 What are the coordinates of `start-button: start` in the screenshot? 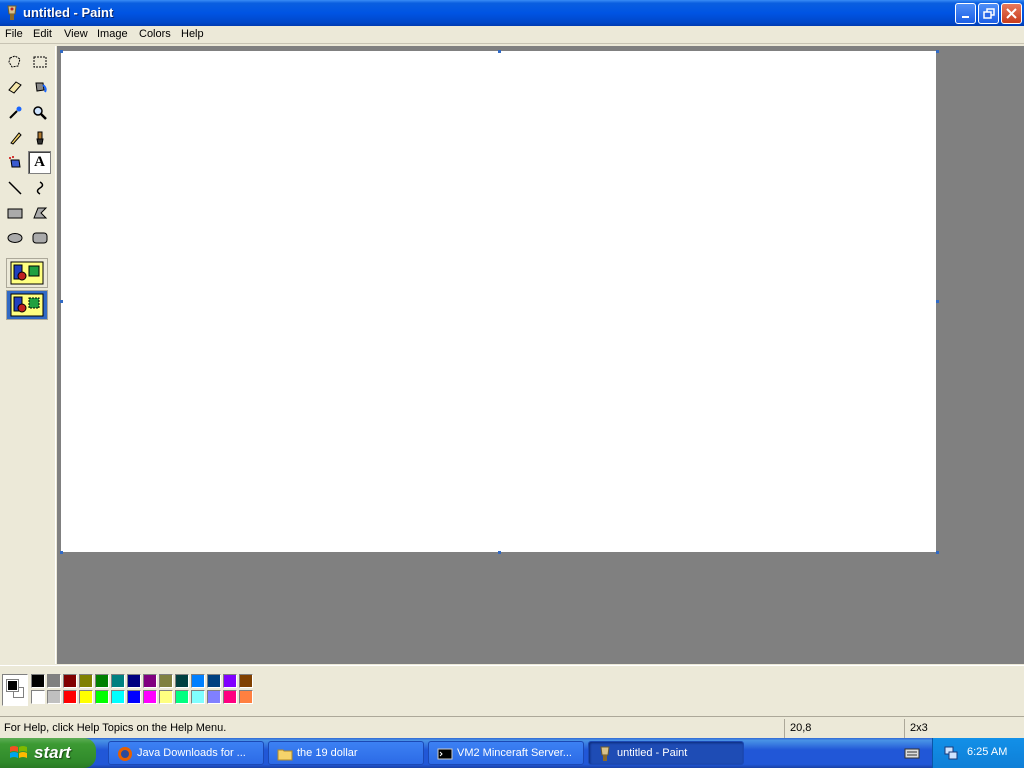 It's located at (48, 753).